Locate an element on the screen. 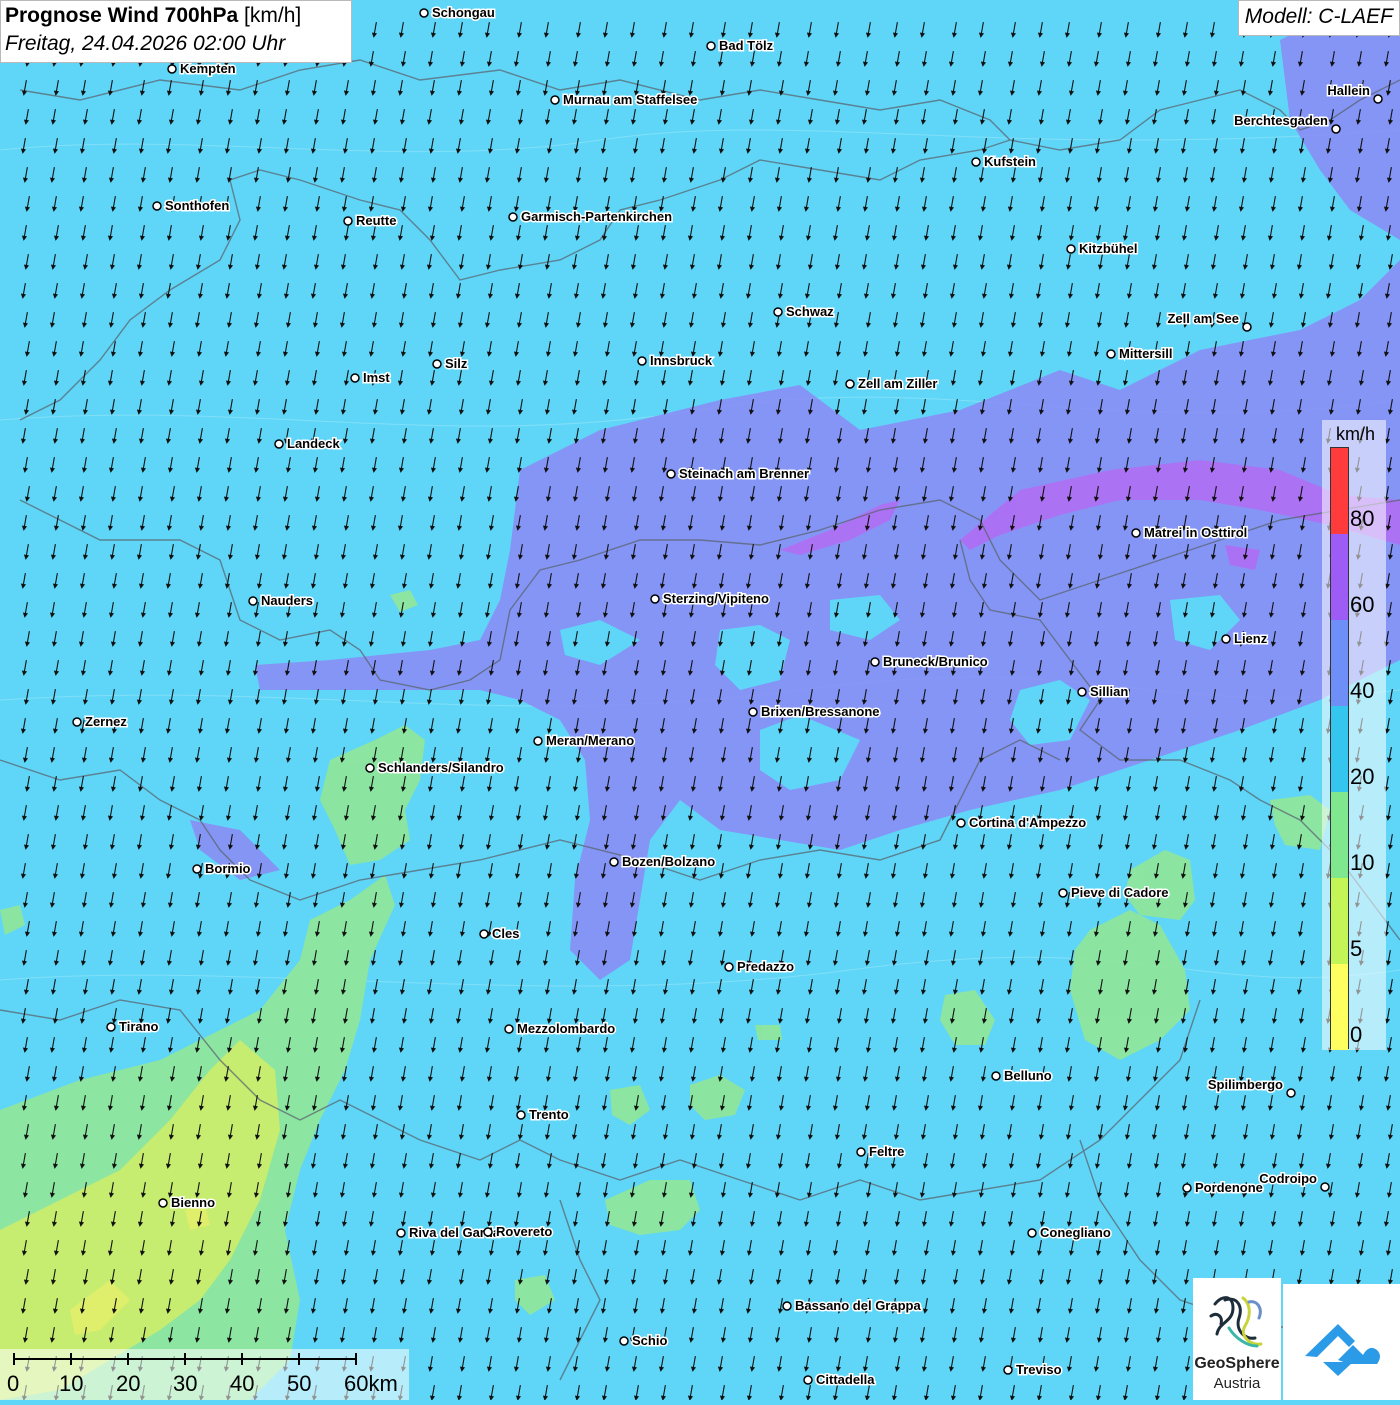 The width and height of the screenshot is (1400, 1405). app-cloud-icon is located at coordinates (1342, 1350).